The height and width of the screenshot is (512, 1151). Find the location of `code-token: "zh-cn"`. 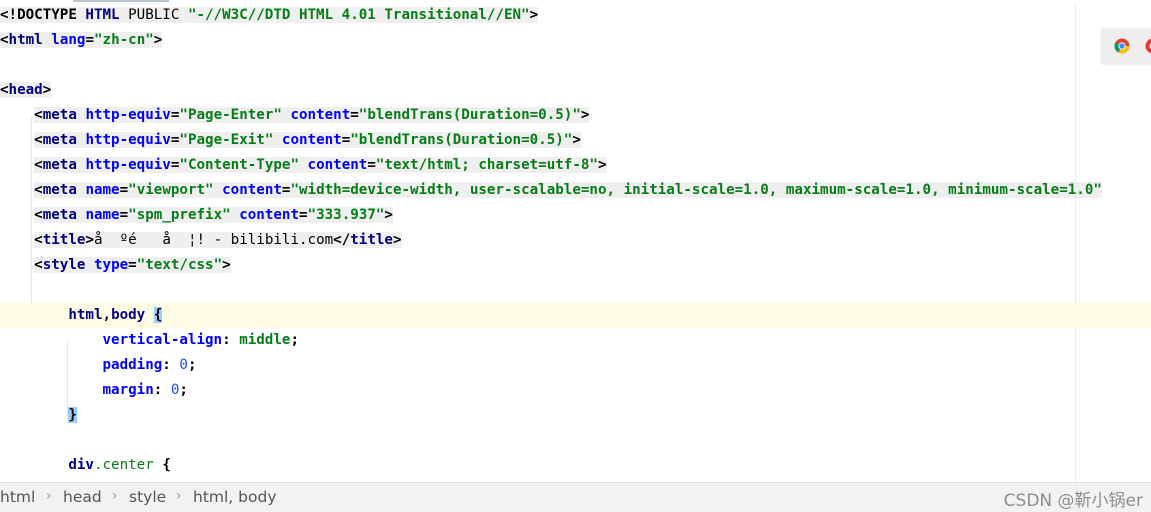

code-token: "zh-cn" is located at coordinates (123, 40).